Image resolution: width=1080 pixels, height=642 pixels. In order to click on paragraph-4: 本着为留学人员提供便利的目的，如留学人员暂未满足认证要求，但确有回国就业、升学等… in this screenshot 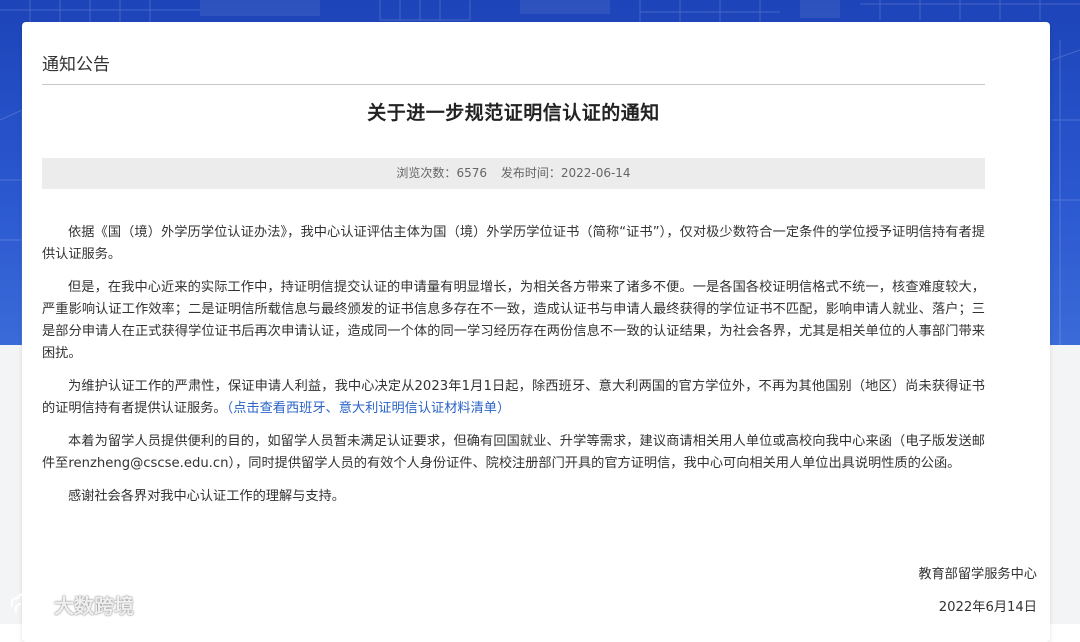, I will do `click(513, 452)`.